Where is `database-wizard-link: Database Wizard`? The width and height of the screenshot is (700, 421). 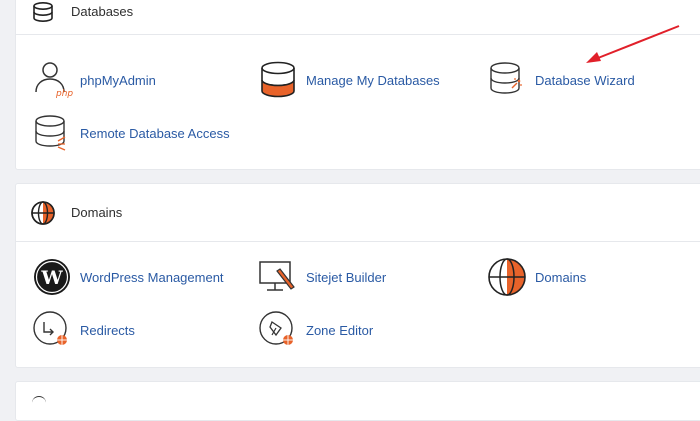 database-wizard-link: Database Wizard is located at coordinates (560, 80).